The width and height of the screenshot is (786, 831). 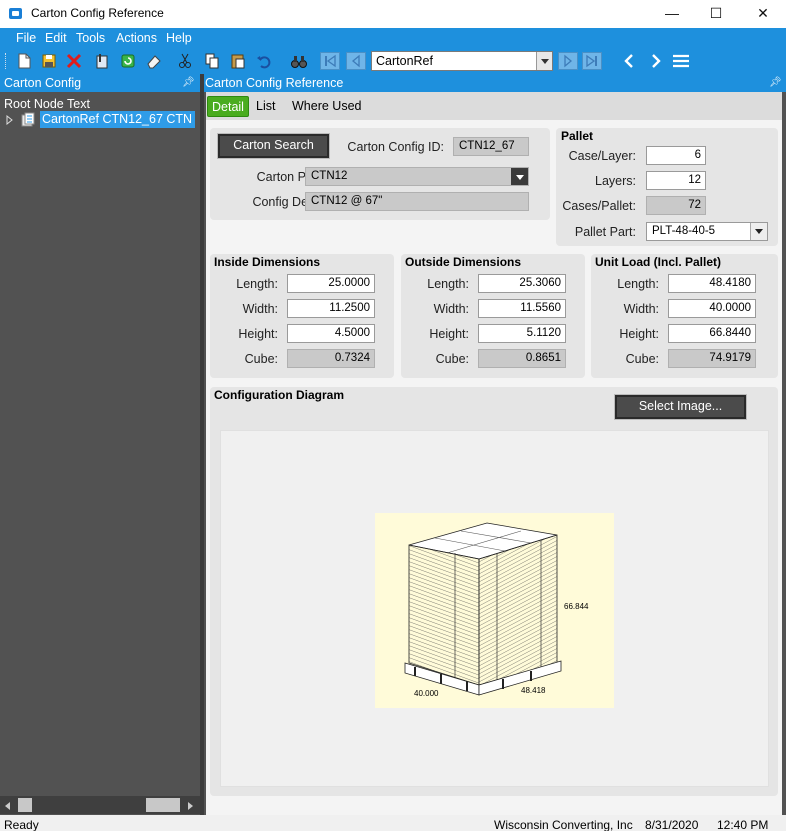 I want to click on unitload-height-field: 66.8440, so click(x=712, y=333).